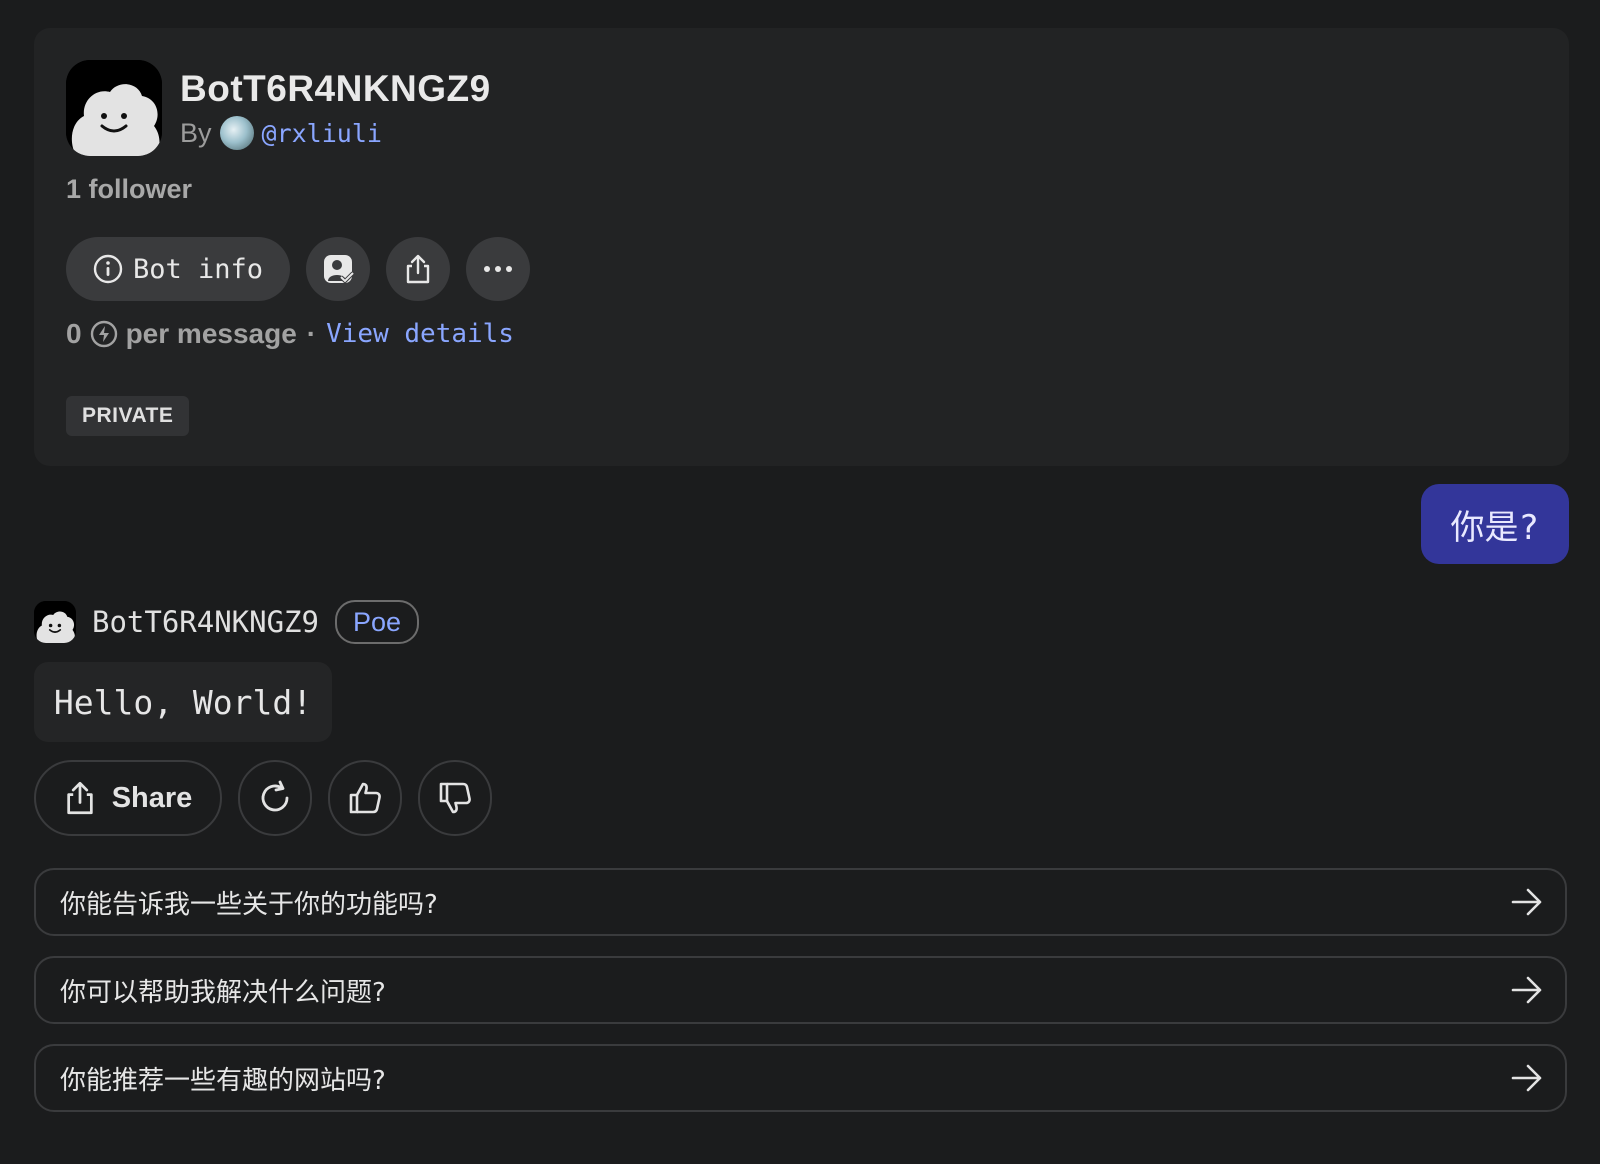 The image size is (1600, 1164). What do you see at coordinates (420, 334) in the screenshot?
I see `view-details-link: View details` at bounding box center [420, 334].